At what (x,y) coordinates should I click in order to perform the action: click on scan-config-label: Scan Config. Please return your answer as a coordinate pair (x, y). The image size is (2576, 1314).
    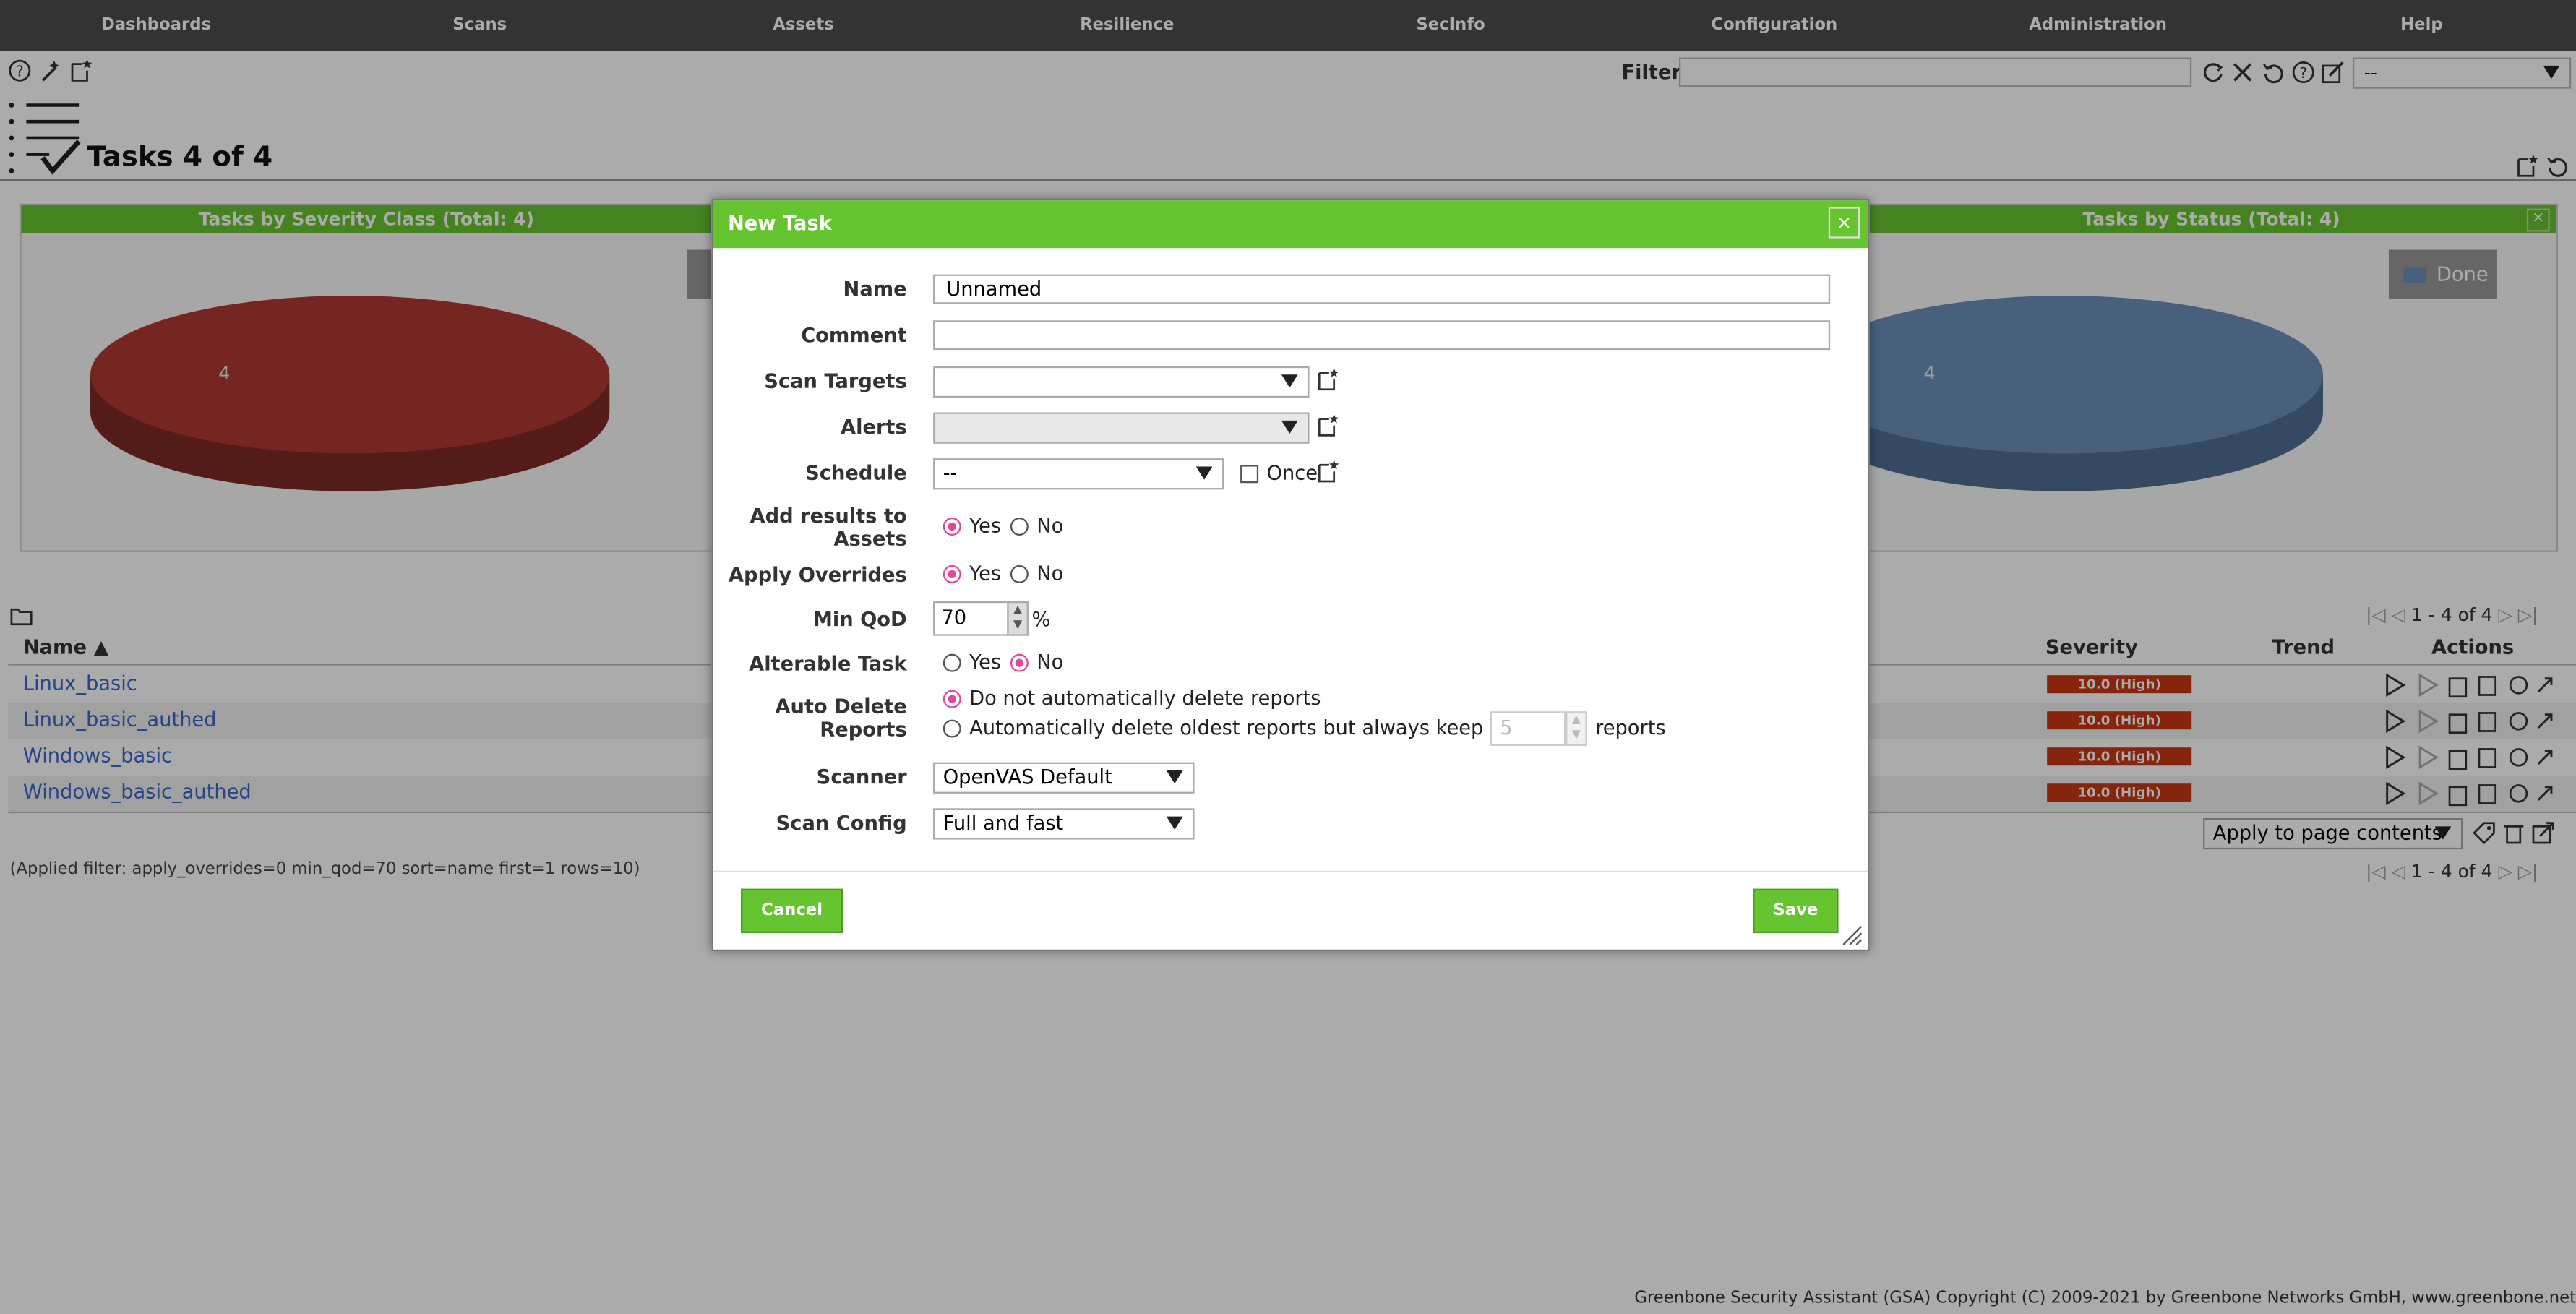
    Looking at the image, I should click on (842, 823).